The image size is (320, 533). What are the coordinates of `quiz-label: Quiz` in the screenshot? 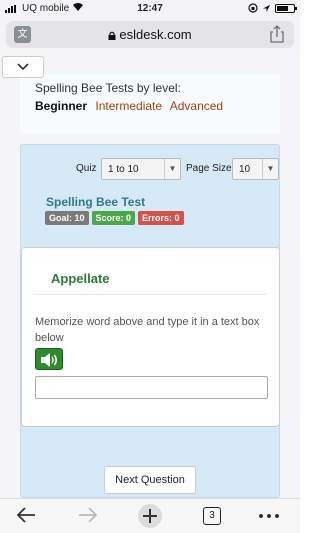 It's located at (86, 168).